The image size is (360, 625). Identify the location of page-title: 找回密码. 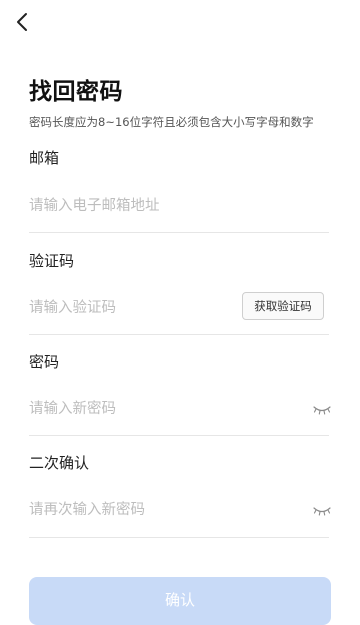
(76, 92).